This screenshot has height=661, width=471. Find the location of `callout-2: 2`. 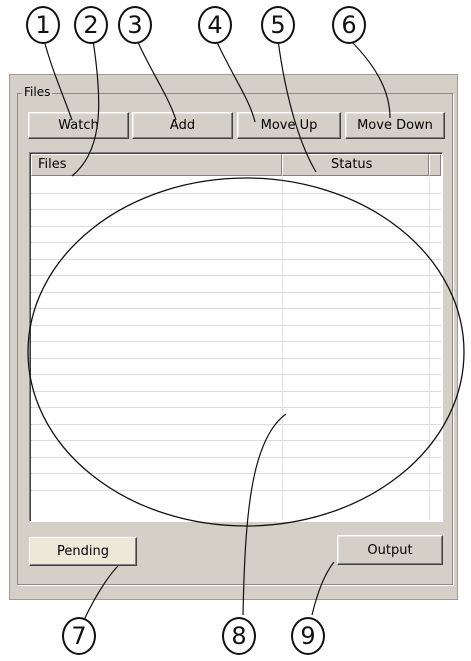

callout-2: 2 is located at coordinates (91, 25).